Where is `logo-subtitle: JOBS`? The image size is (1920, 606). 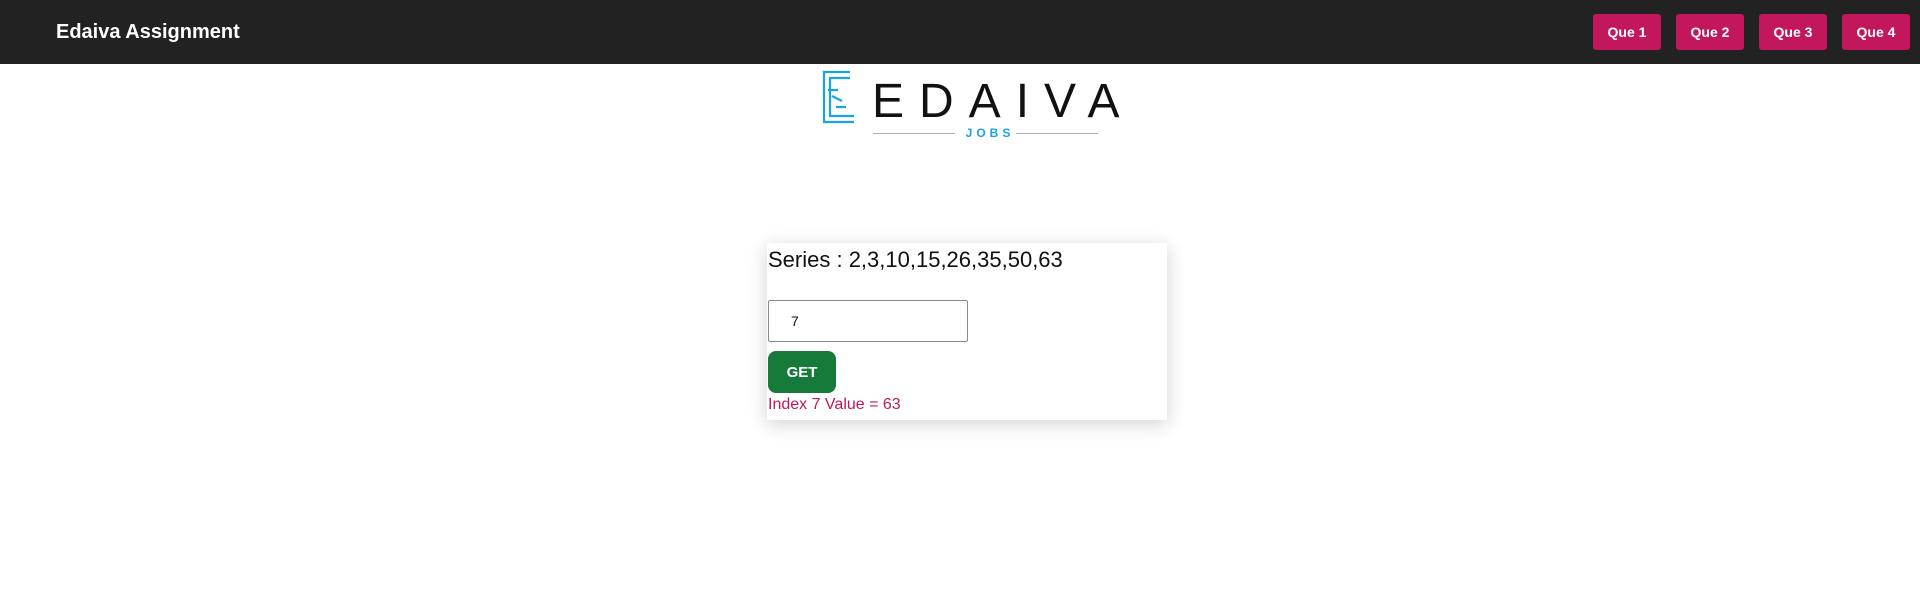 logo-subtitle: JOBS is located at coordinates (990, 133).